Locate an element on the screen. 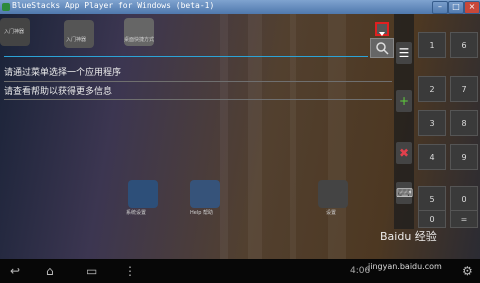 The height and width of the screenshot is (283, 480). shortcut-label-1: 入门神器 is located at coordinates (14, 32).